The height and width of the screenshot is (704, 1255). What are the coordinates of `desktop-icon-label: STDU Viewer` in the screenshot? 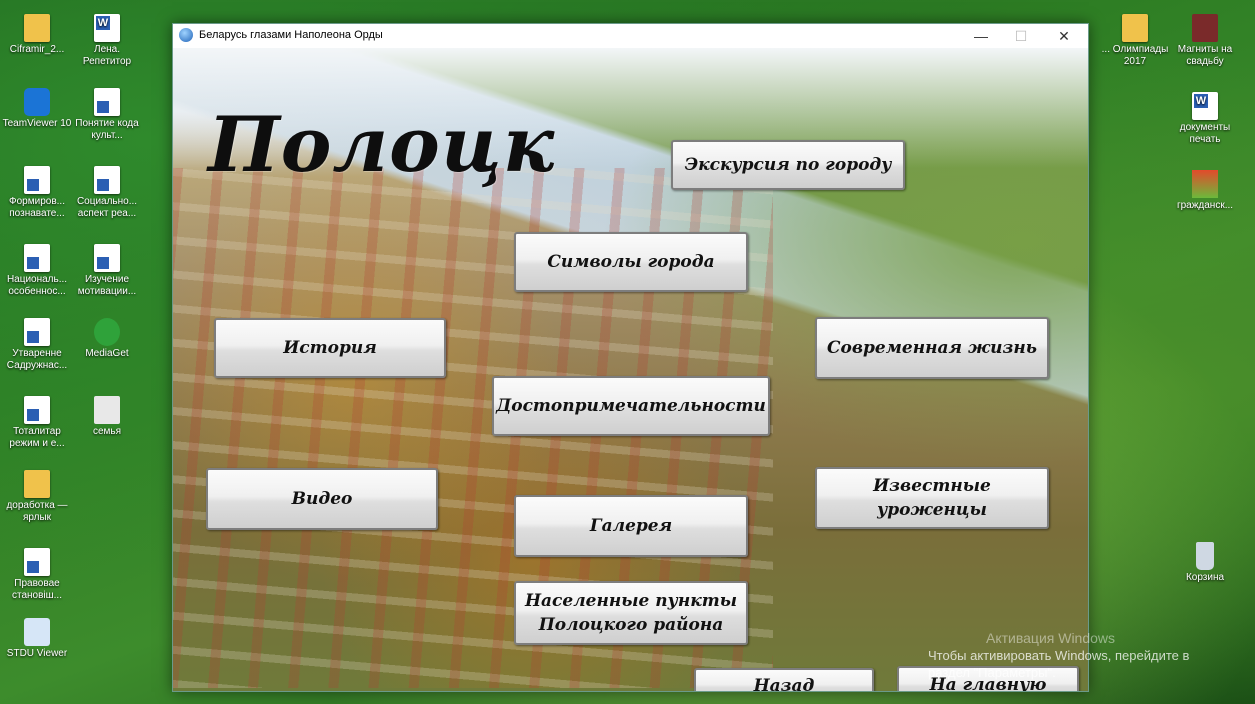 It's located at (37, 653).